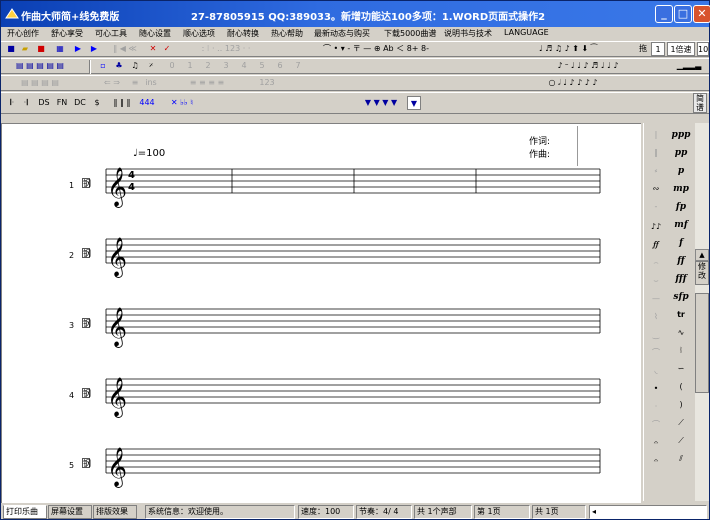  What do you see at coordinates (226, 49) in the screenshot?
I see `note-length-buttons: : ⁝ · ‥ 123 · ·` at bounding box center [226, 49].